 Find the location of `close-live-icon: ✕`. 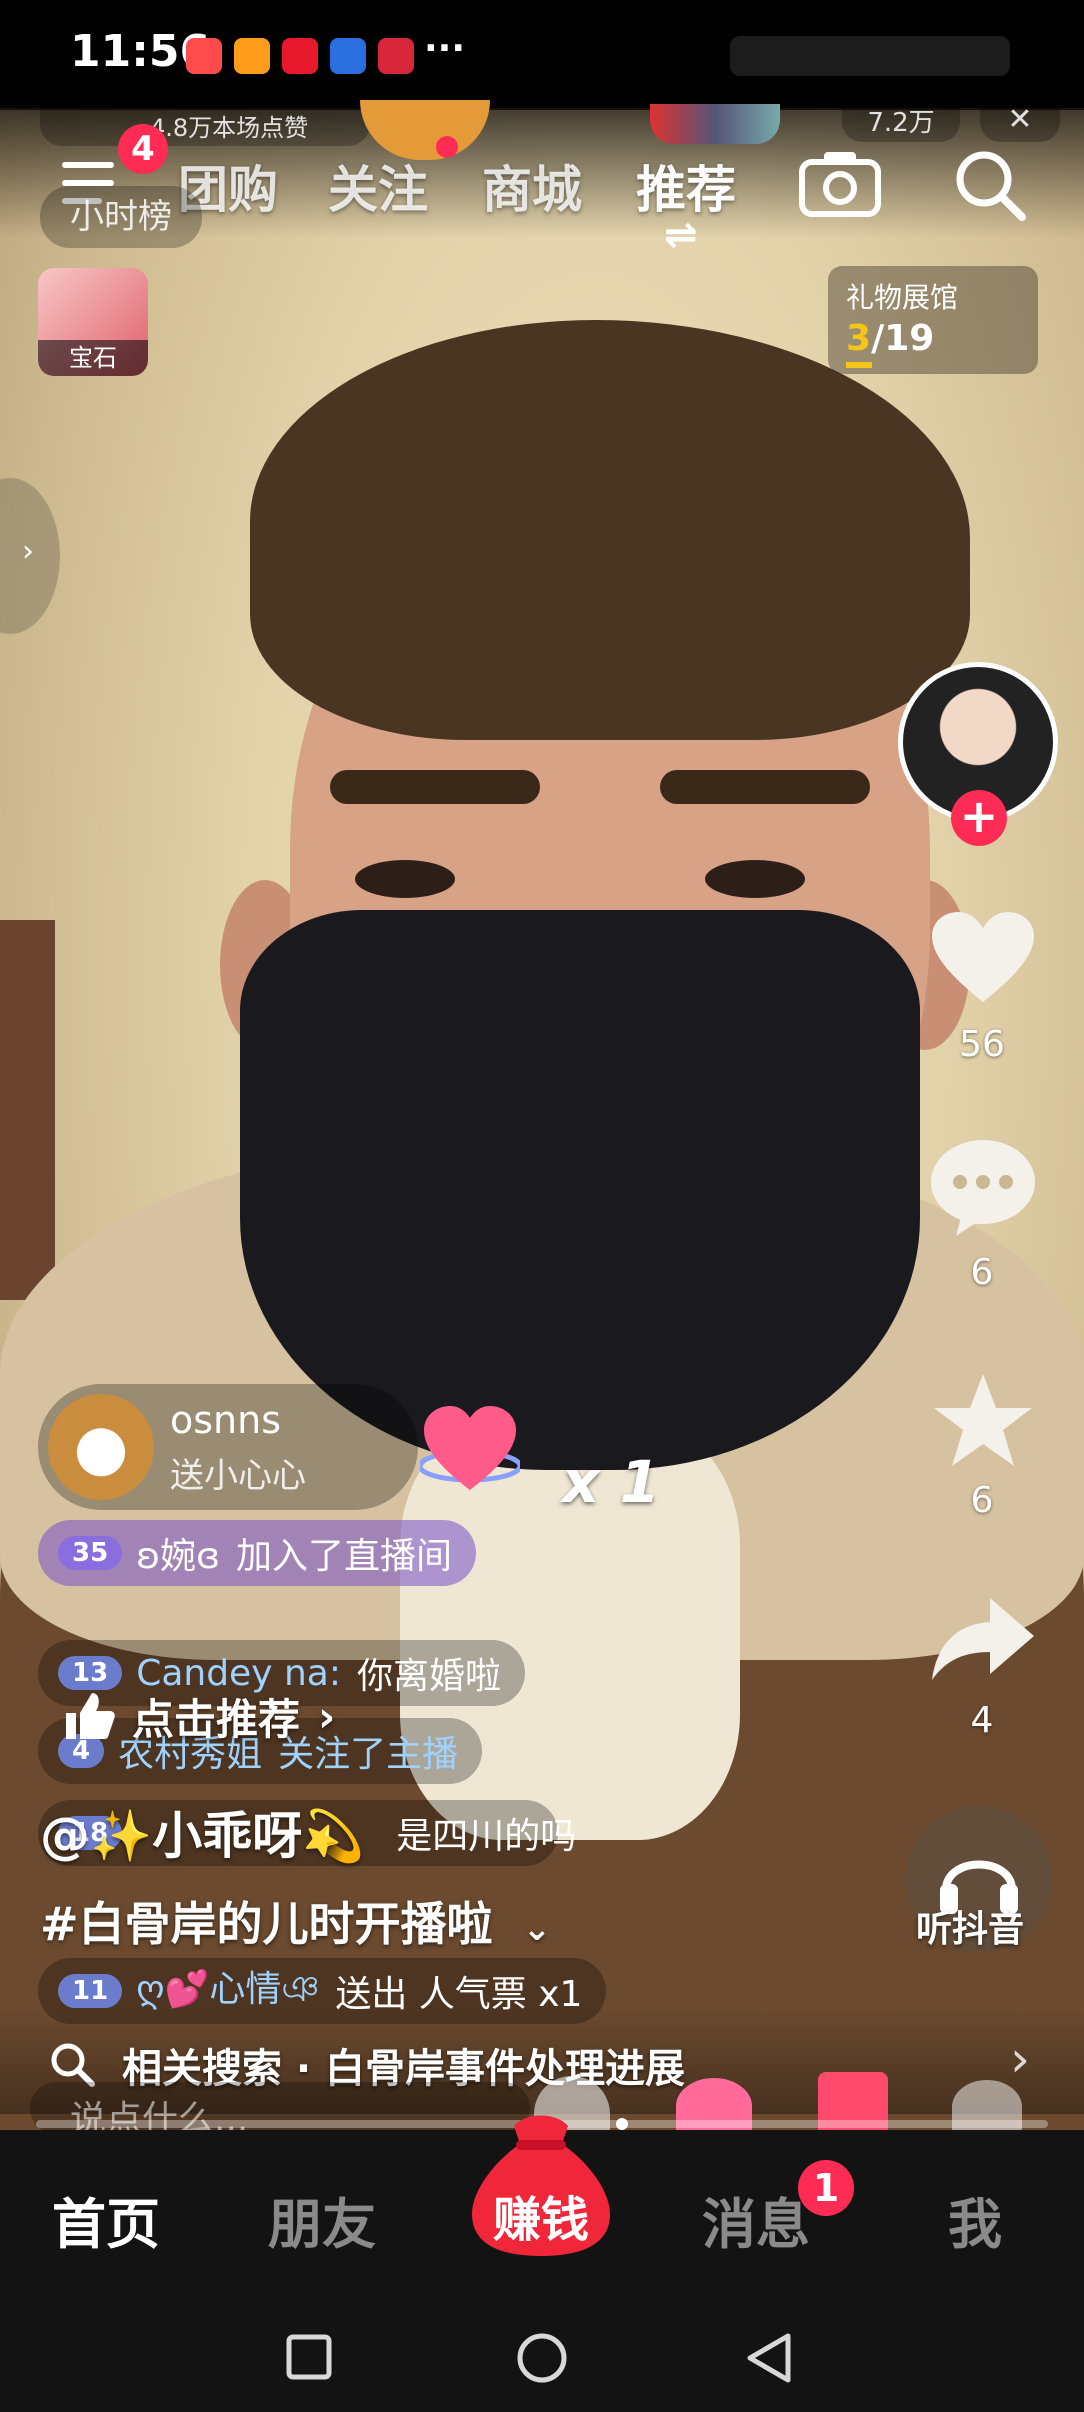

close-live-icon: ✕ is located at coordinates (1020, 122).